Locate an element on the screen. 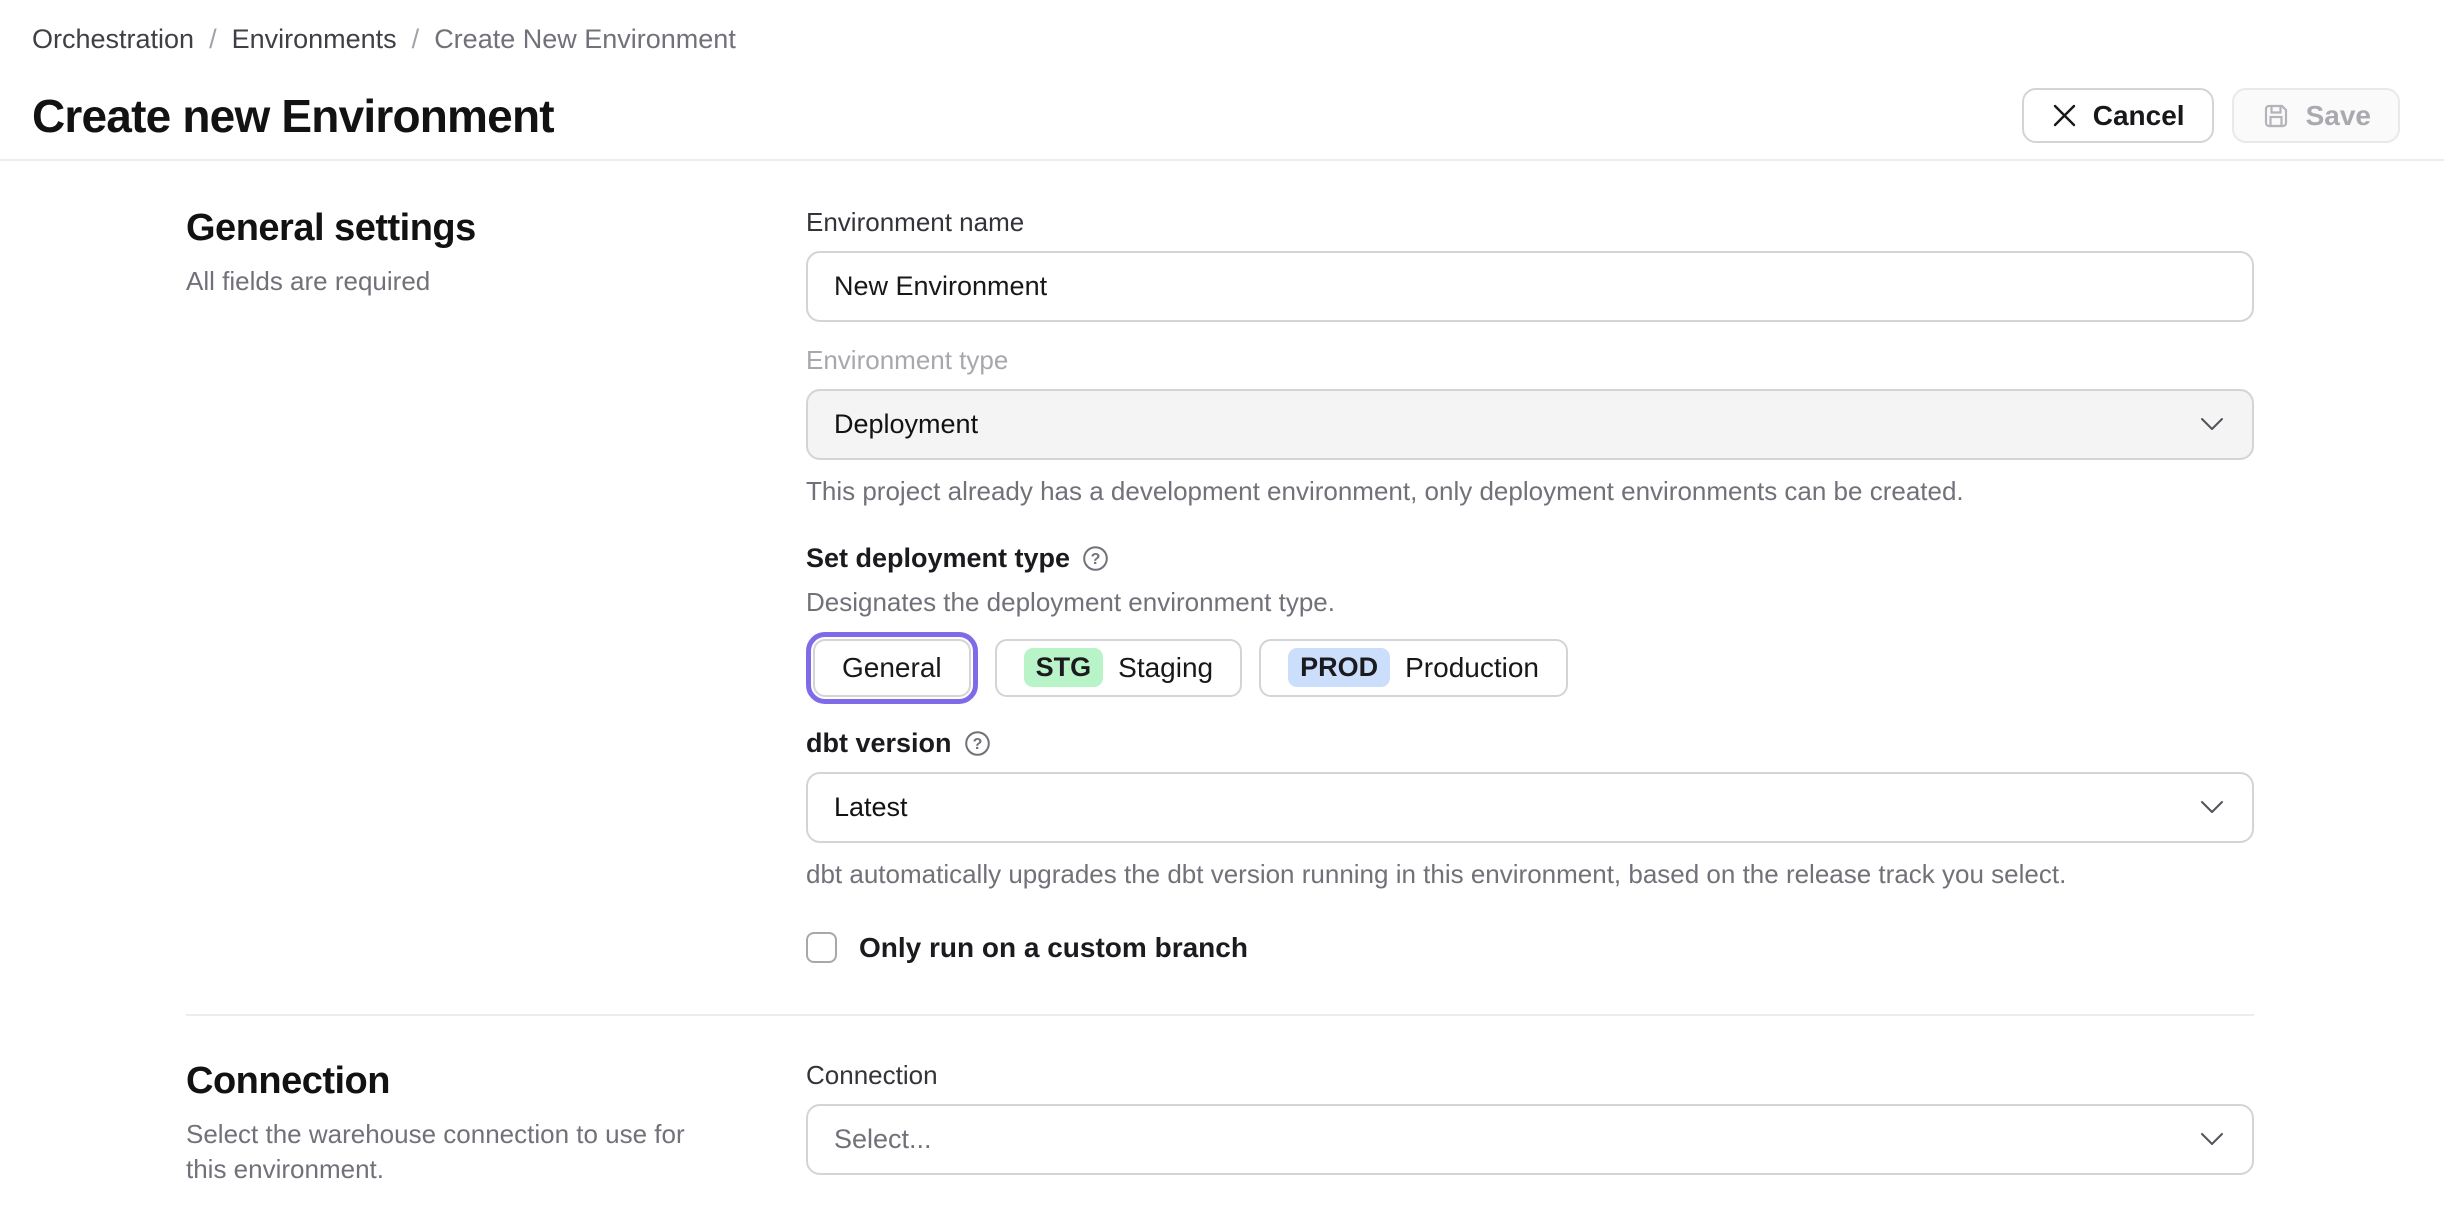  cancel-button: Cancel is located at coordinates (2117, 115).